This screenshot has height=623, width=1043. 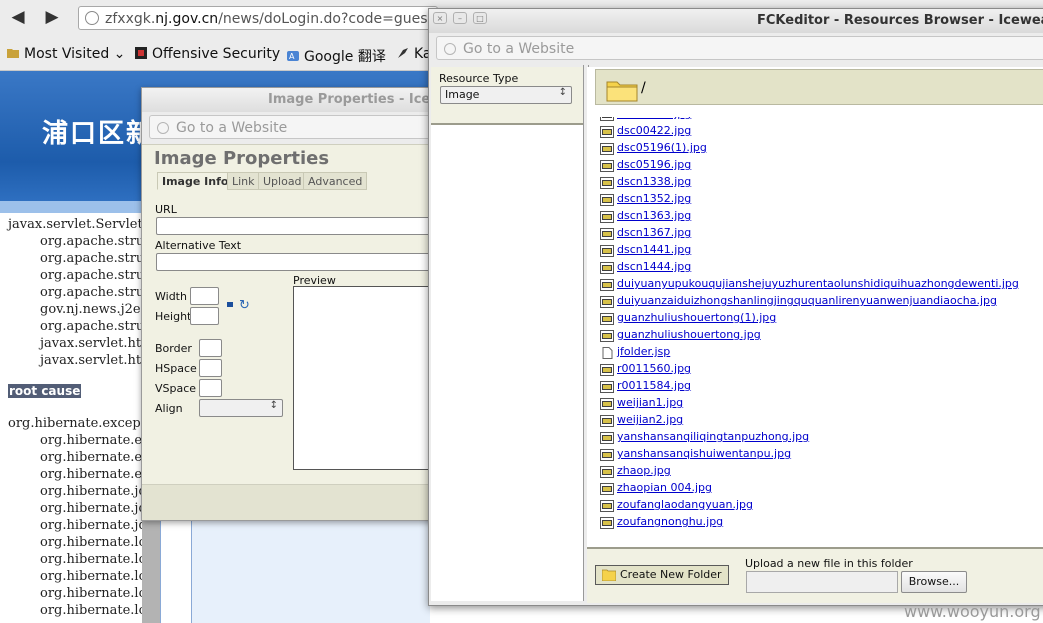 What do you see at coordinates (654, 198) in the screenshot?
I see `file-name-link: dscn1352.jpg` at bounding box center [654, 198].